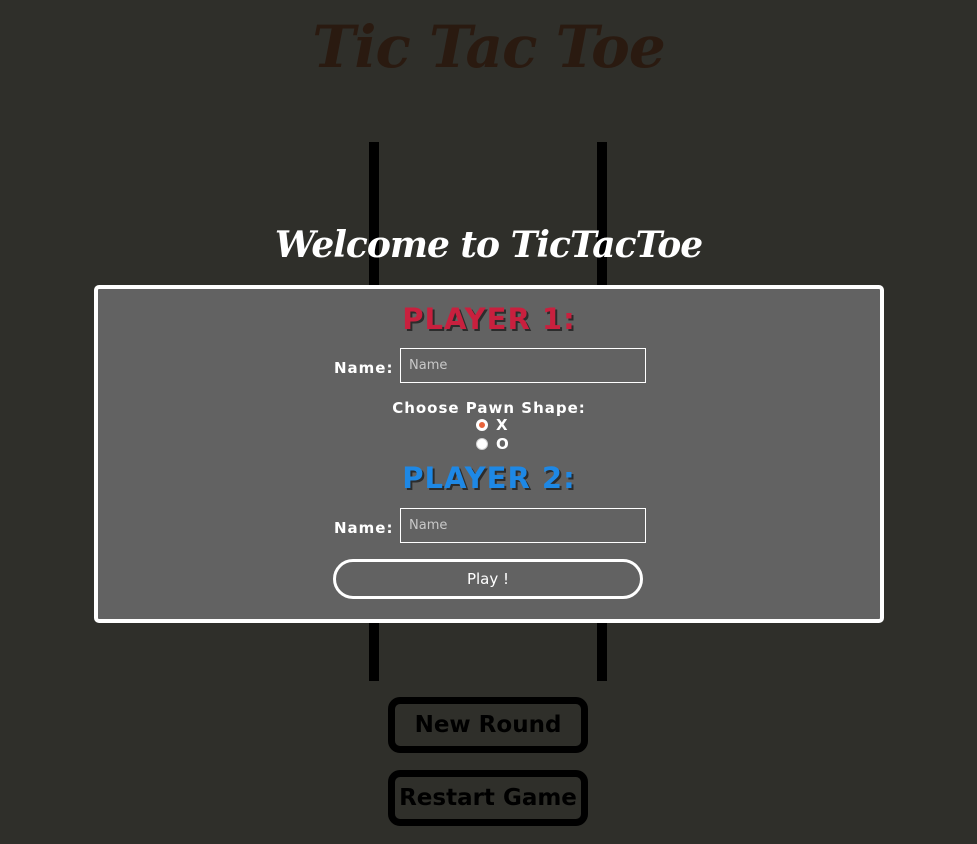  I want to click on player-2-name-label: Name:, so click(364, 528).